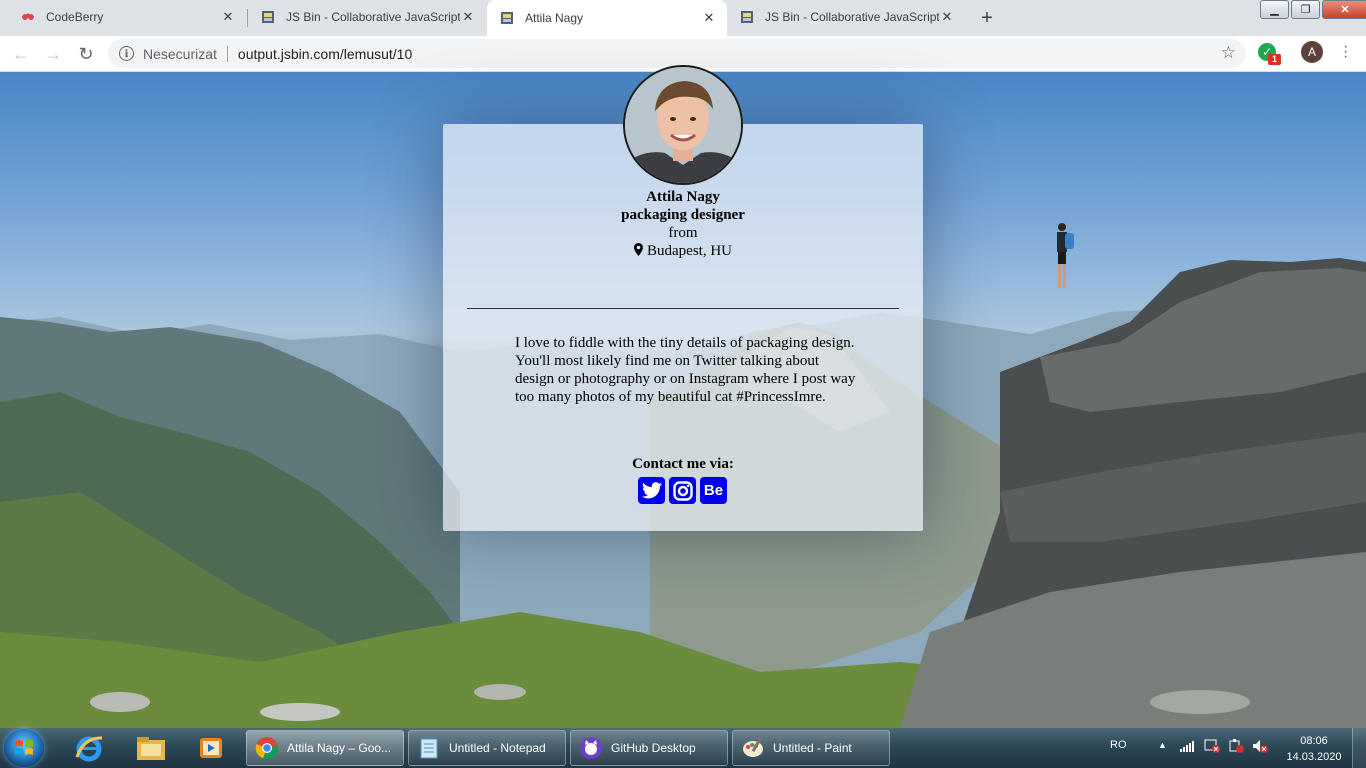 The image size is (1366, 768). I want to click on clock-time: 08:06, so click(1314, 741).